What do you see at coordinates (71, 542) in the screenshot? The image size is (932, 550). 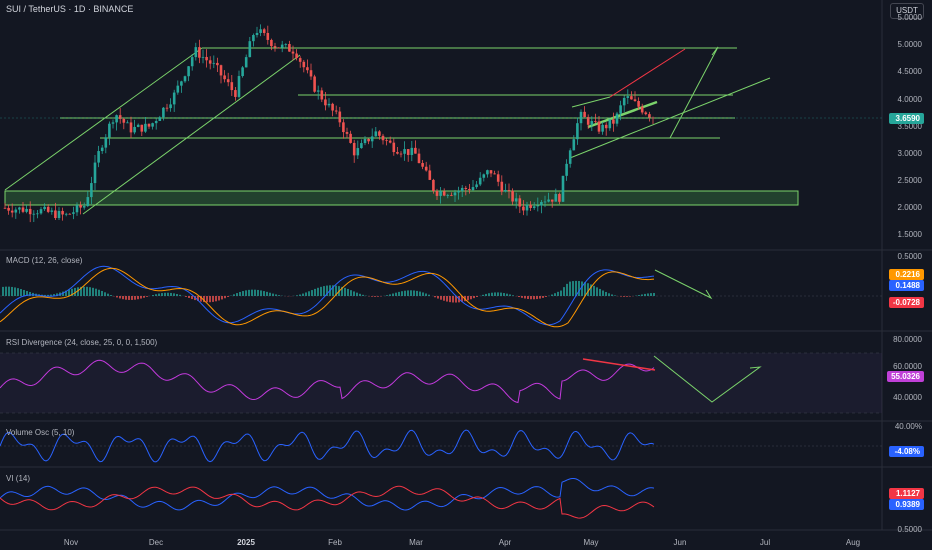 I see `time-axis-label: Nov` at bounding box center [71, 542].